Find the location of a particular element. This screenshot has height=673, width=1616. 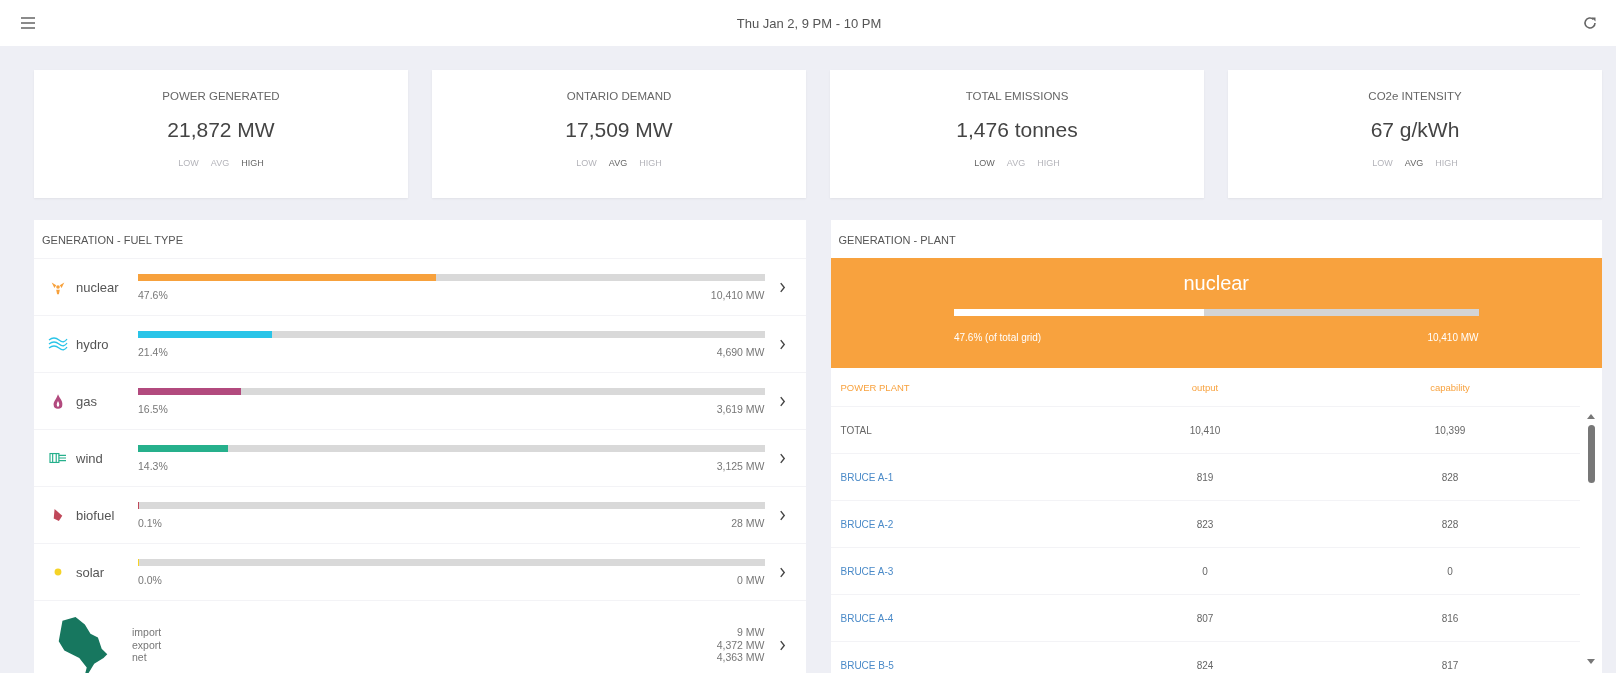

percent-text: 14.3% is located at coordinates (153, 465).